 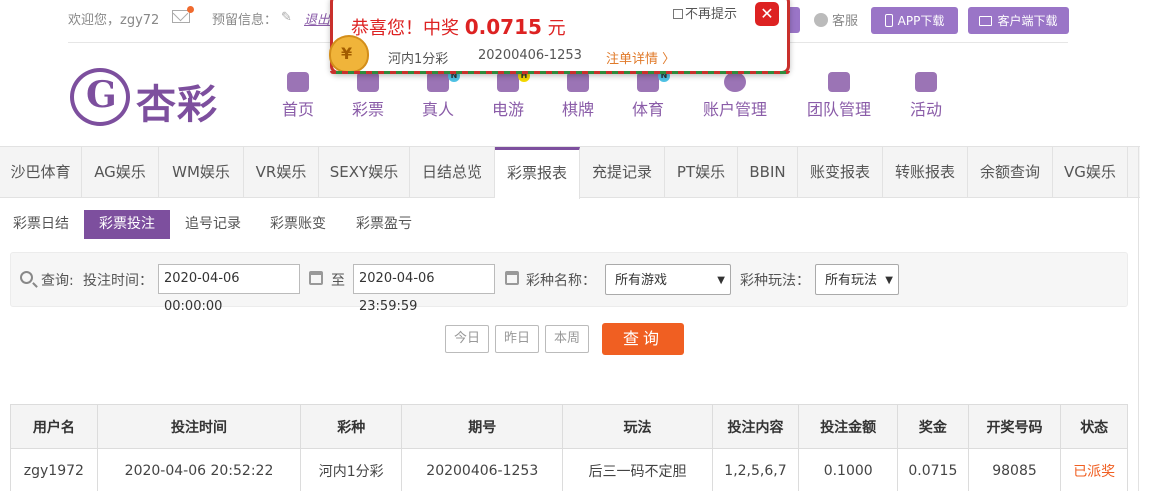 What do you see at coordinates (213, 224) in the screenshot?
I see `subtab-chase-records: 追号记录` at bounding box center [213, 224].